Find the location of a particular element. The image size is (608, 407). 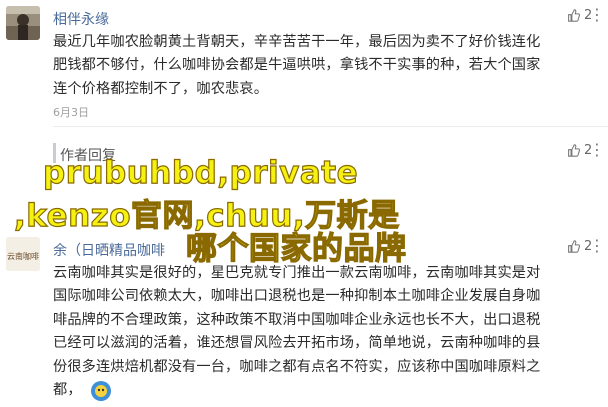

avatar: 云南咖啡 is located at coordinates (23, 254).